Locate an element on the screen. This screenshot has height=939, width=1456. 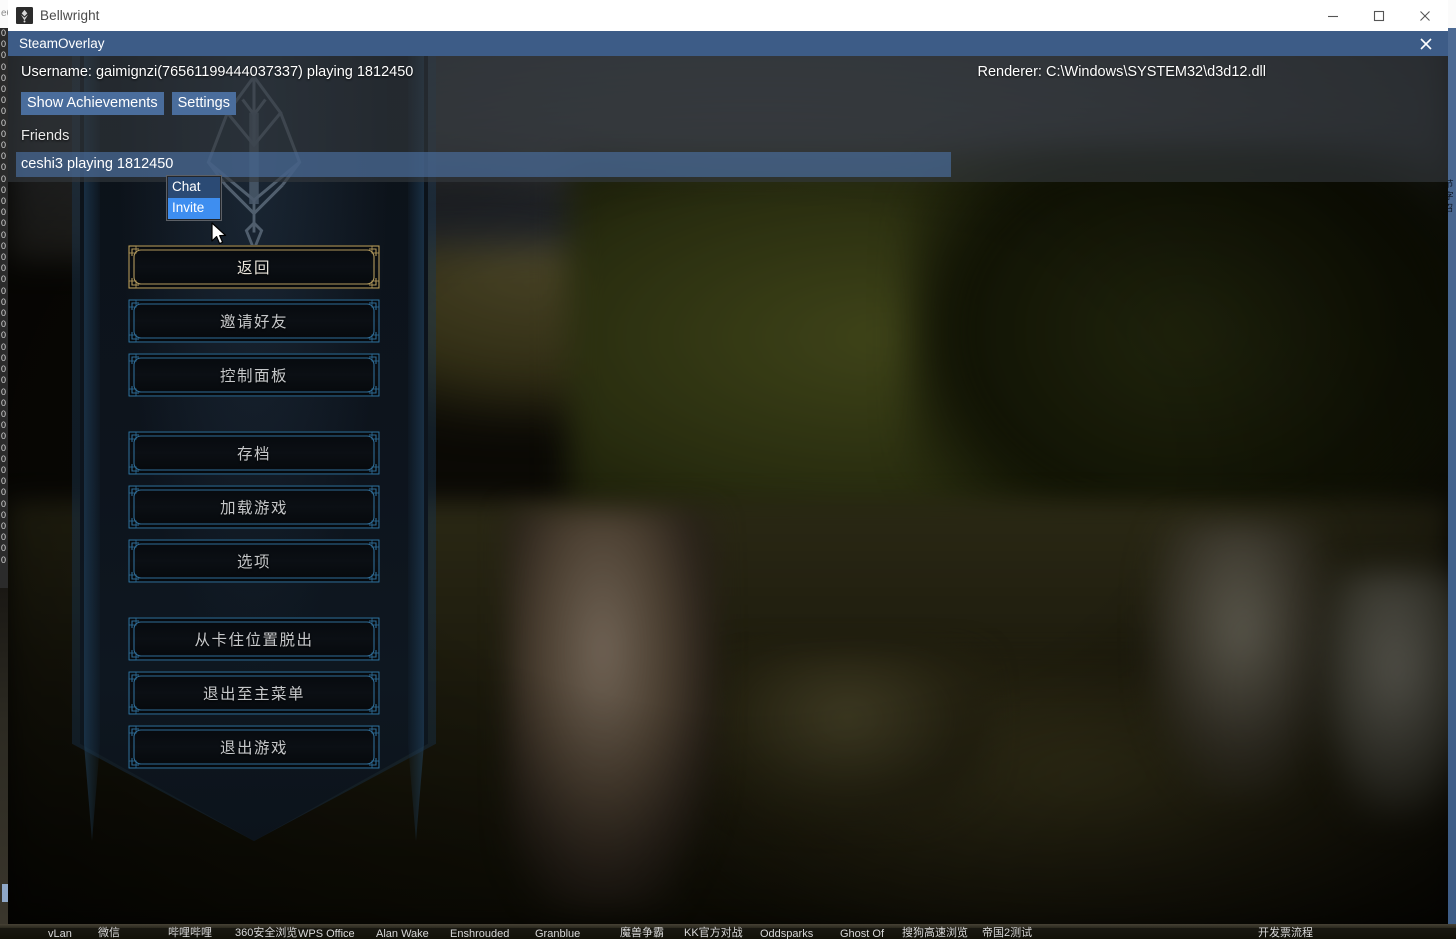
menu-button-label: 控制面板 is located at coordinates (253, 376).